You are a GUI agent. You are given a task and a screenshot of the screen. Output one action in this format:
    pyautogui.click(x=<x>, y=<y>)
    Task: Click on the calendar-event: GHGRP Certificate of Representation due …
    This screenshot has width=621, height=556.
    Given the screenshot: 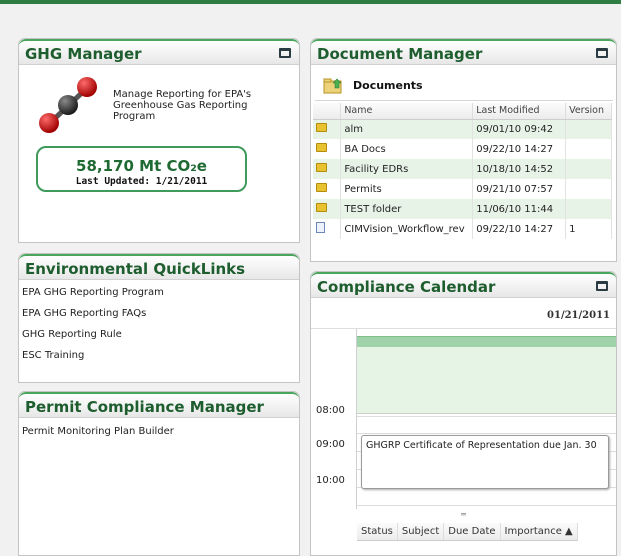 What is the action you would take?
    pyautogui.click(x=485, y=462)
    